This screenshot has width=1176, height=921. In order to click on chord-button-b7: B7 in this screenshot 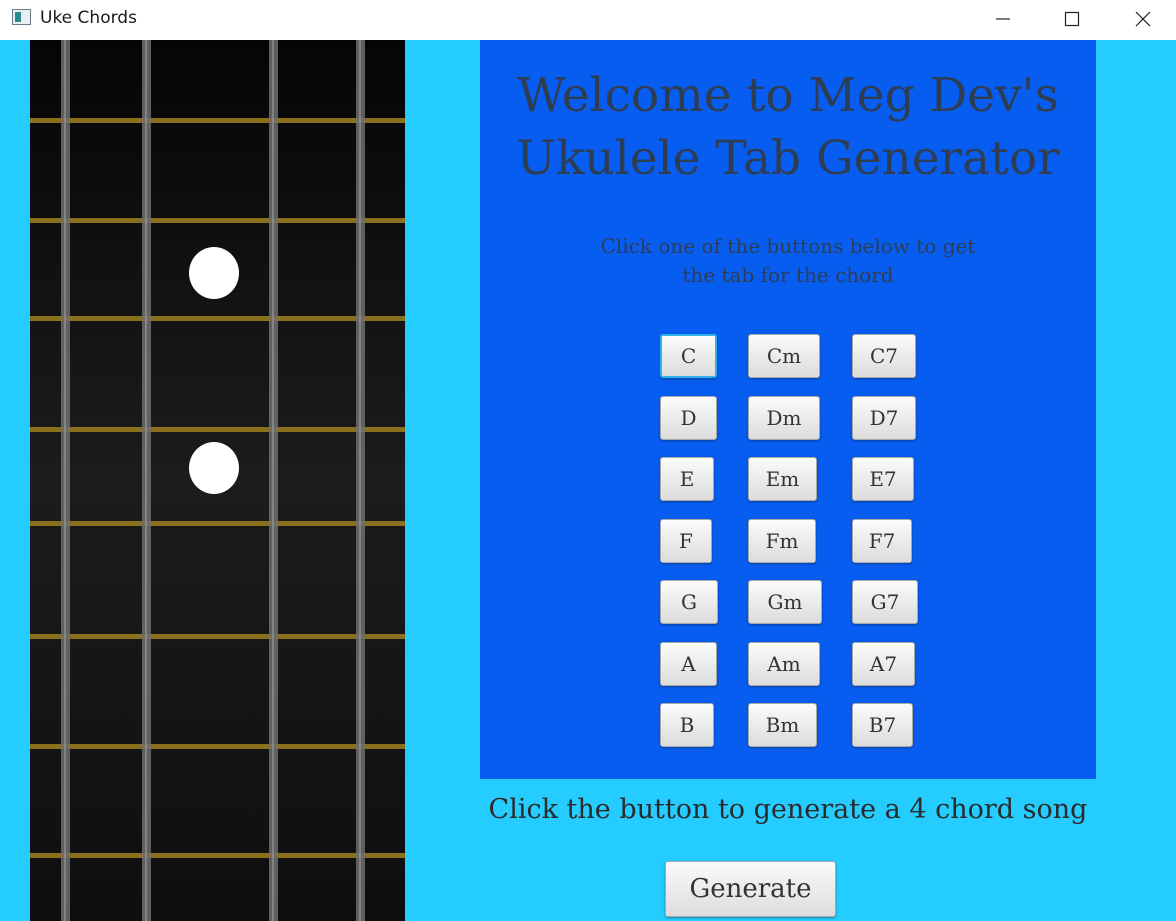, I will do `click(882, 725)`.